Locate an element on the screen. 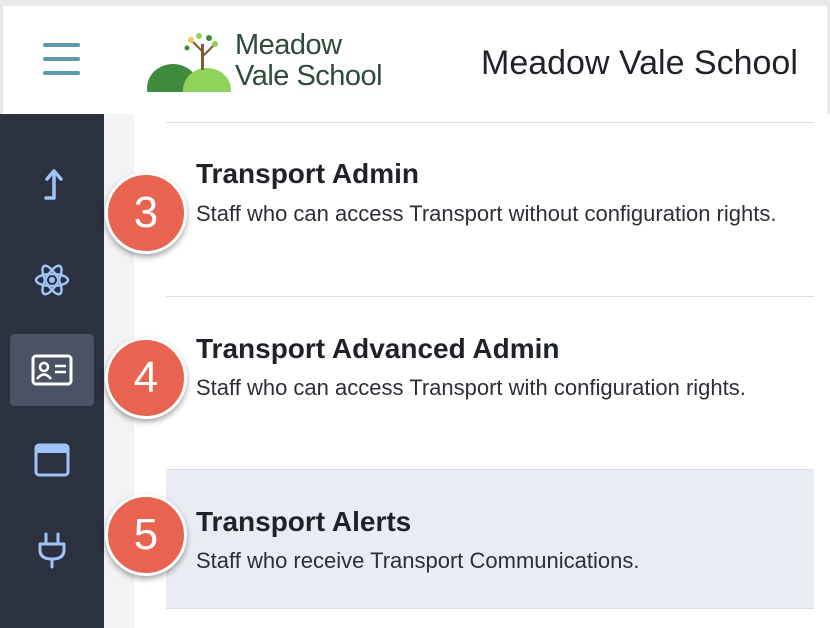  logo-line-2: Vale School is located at coordinates (309, 76).